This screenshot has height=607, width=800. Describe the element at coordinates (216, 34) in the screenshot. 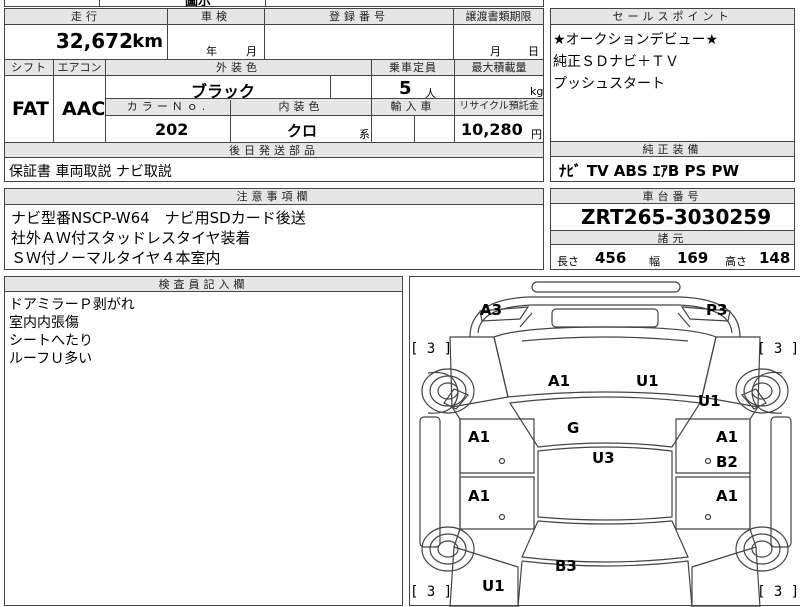

I see `inspection-box: 車検 年 月` at that location.